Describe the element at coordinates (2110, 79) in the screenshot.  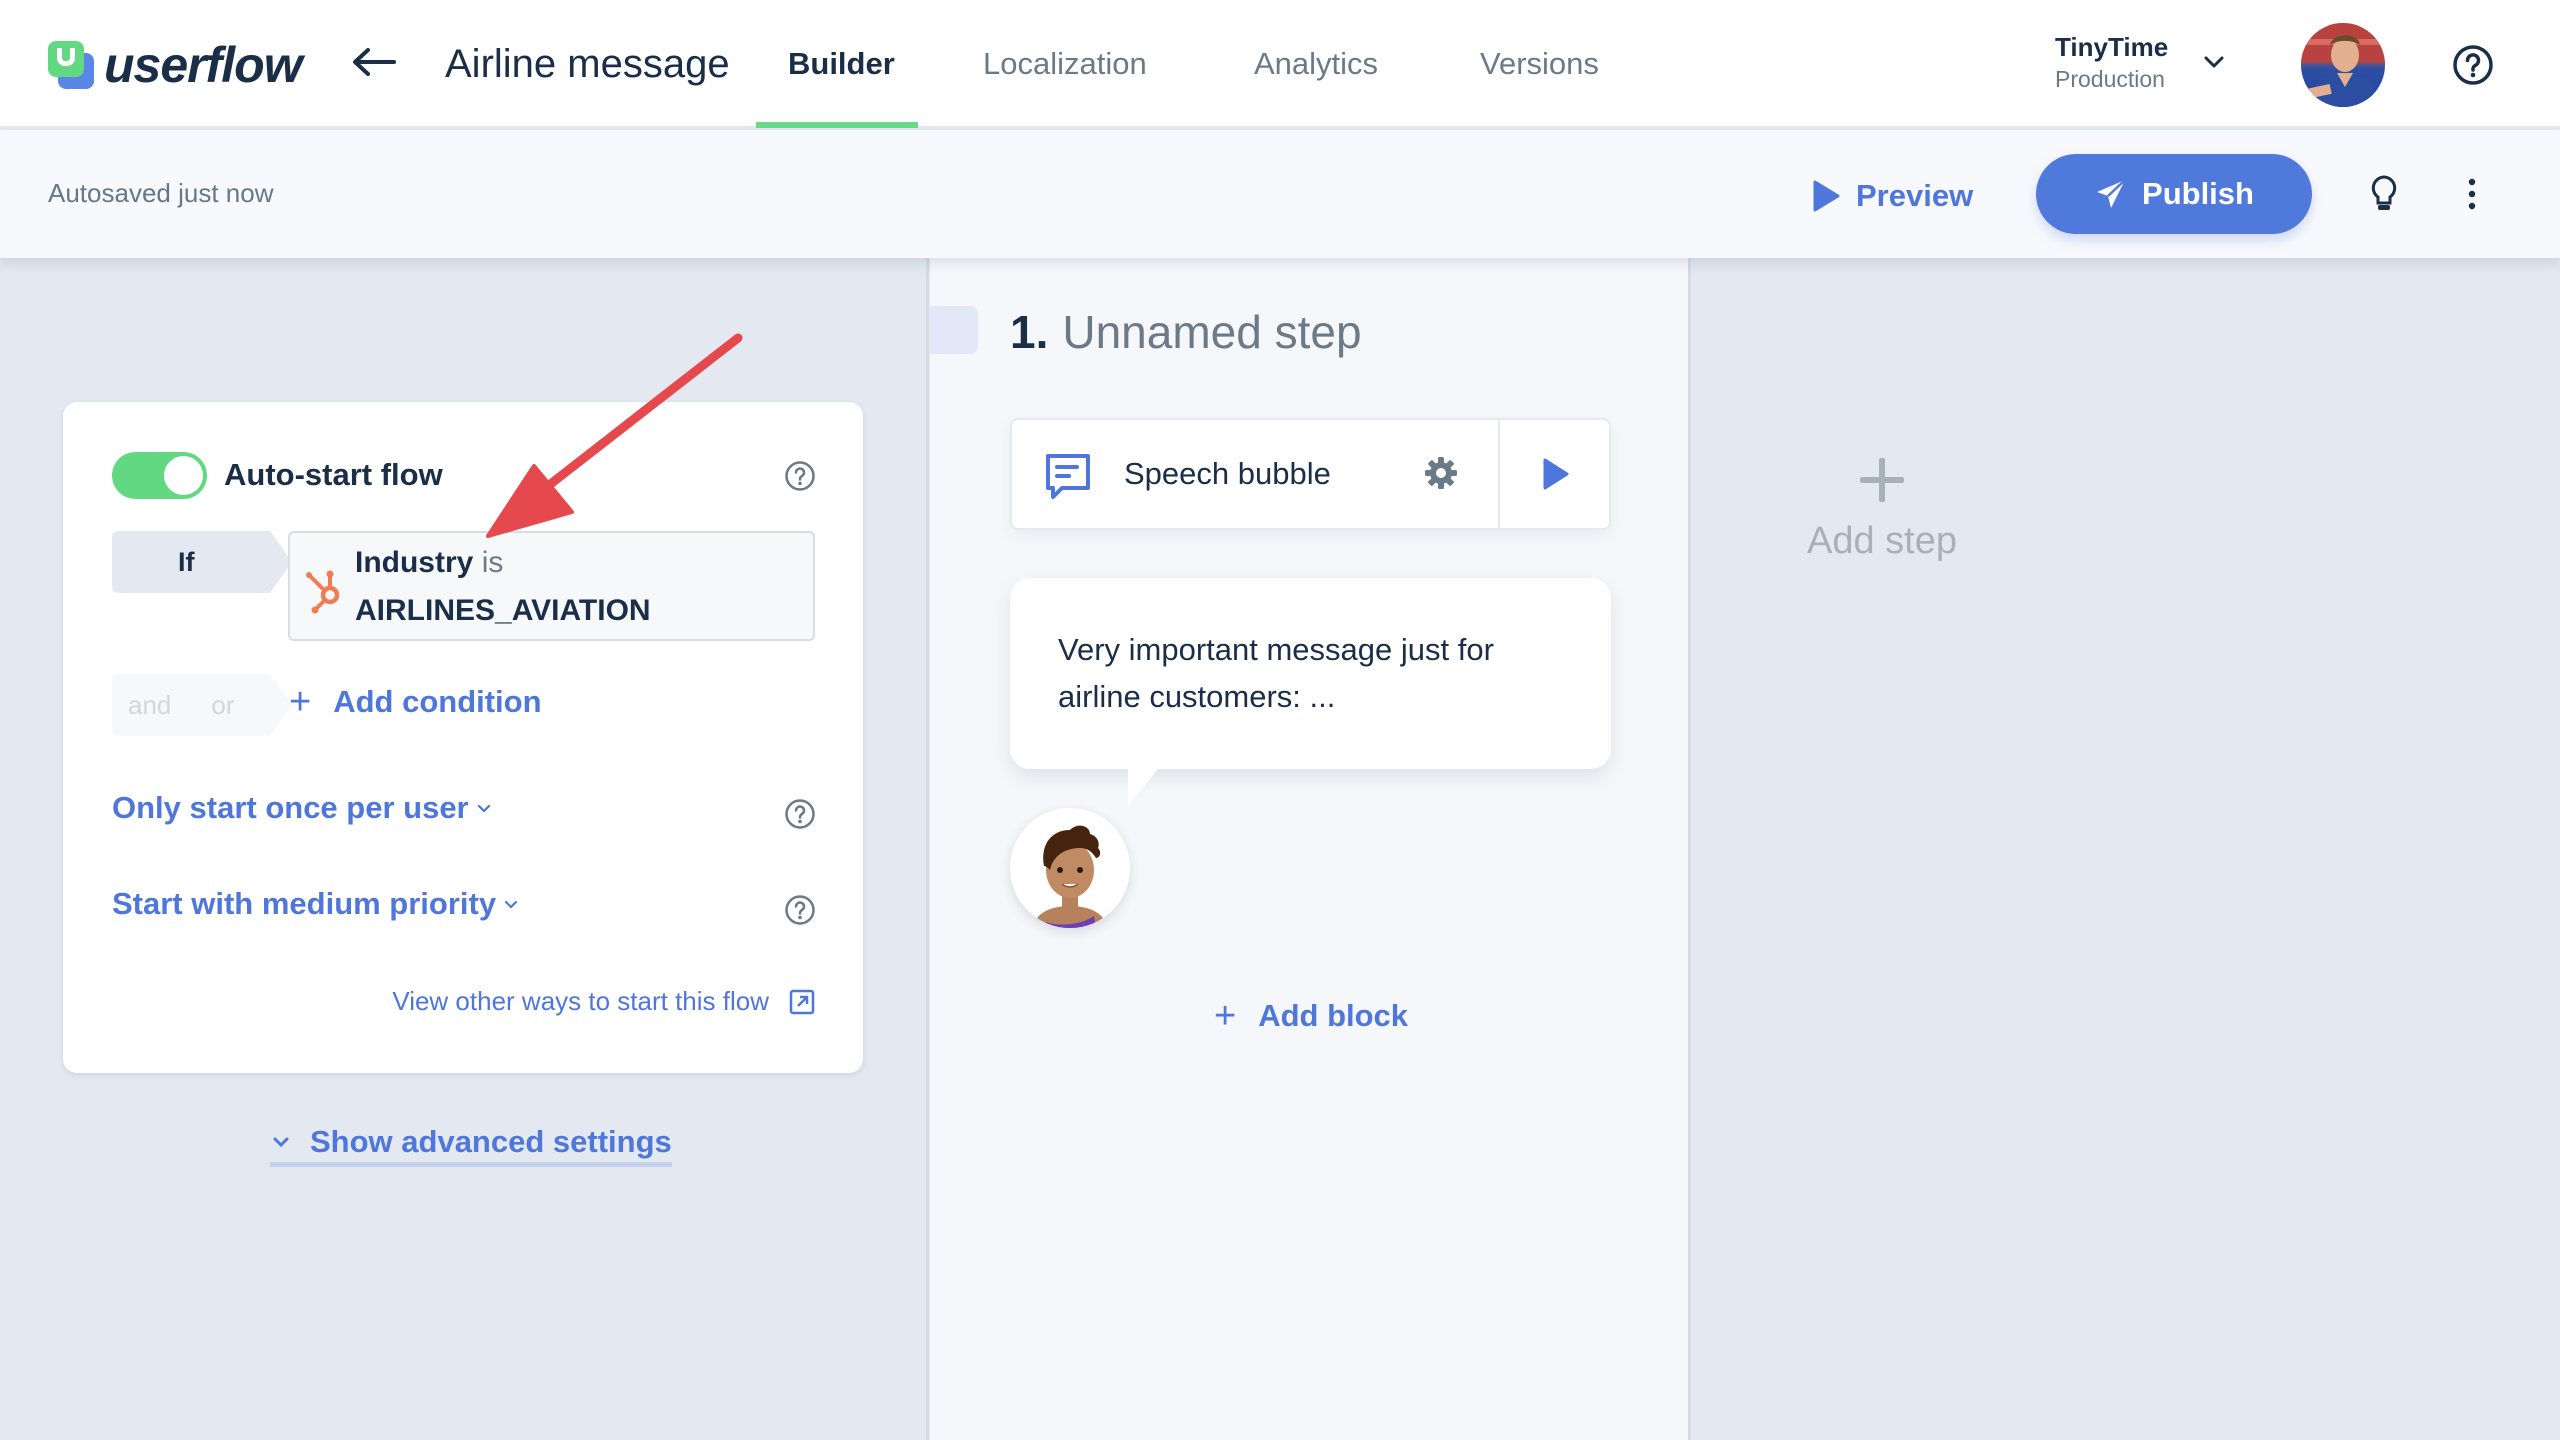
I see `workspace-environment: Production` at that location.